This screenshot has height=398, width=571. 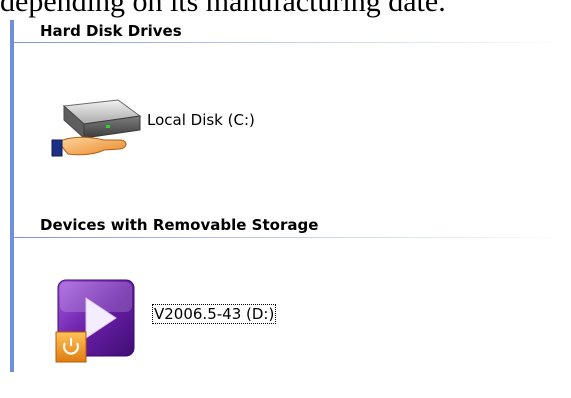 I want to click on drive-label: Local Disk (C:), so click(x=201, y=120).